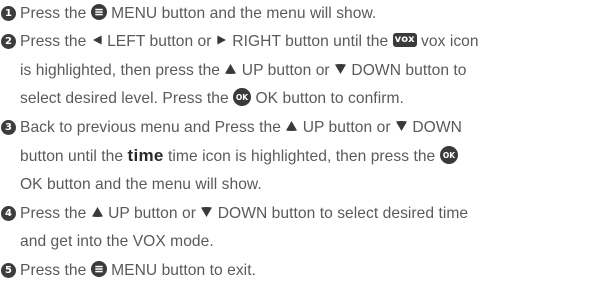  Describe the element at coordinates (8, 42) in the screenshot. I see `step-number-badge: 2` at that location.